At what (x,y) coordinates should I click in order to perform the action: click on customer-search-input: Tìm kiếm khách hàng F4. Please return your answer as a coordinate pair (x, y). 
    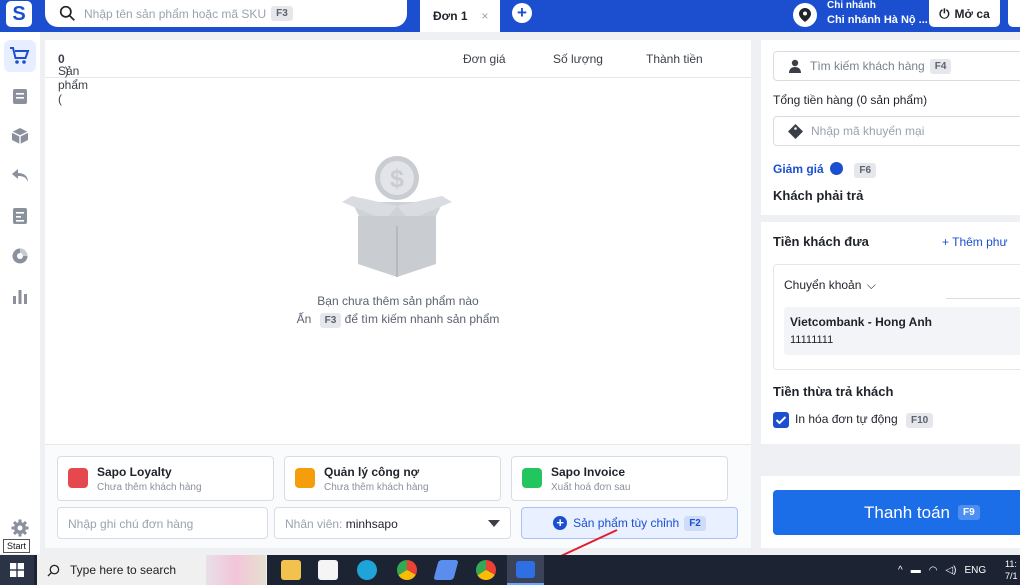
    Looking at the image, I should click on (896, 66).